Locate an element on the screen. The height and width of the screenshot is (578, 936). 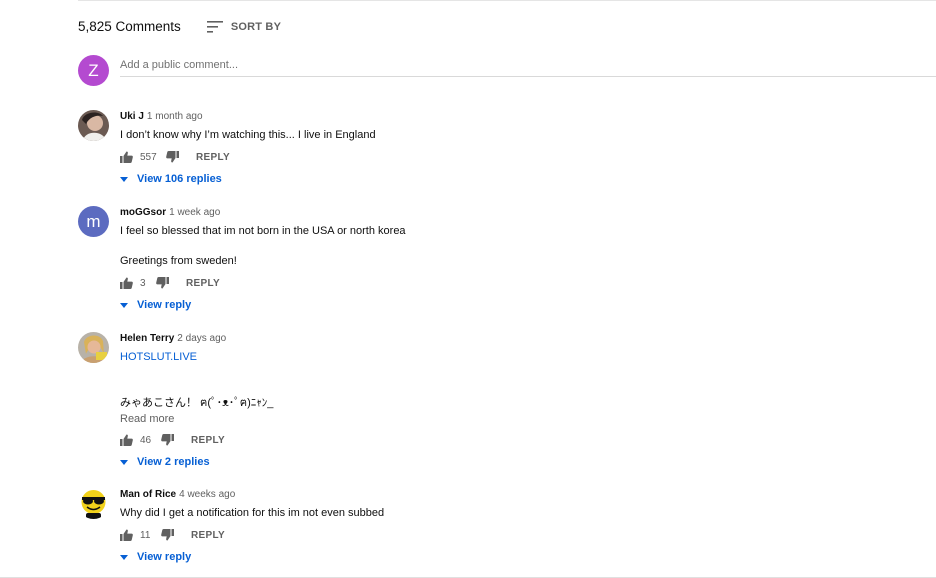
avatar: Z is located at coordinates (93, 70).